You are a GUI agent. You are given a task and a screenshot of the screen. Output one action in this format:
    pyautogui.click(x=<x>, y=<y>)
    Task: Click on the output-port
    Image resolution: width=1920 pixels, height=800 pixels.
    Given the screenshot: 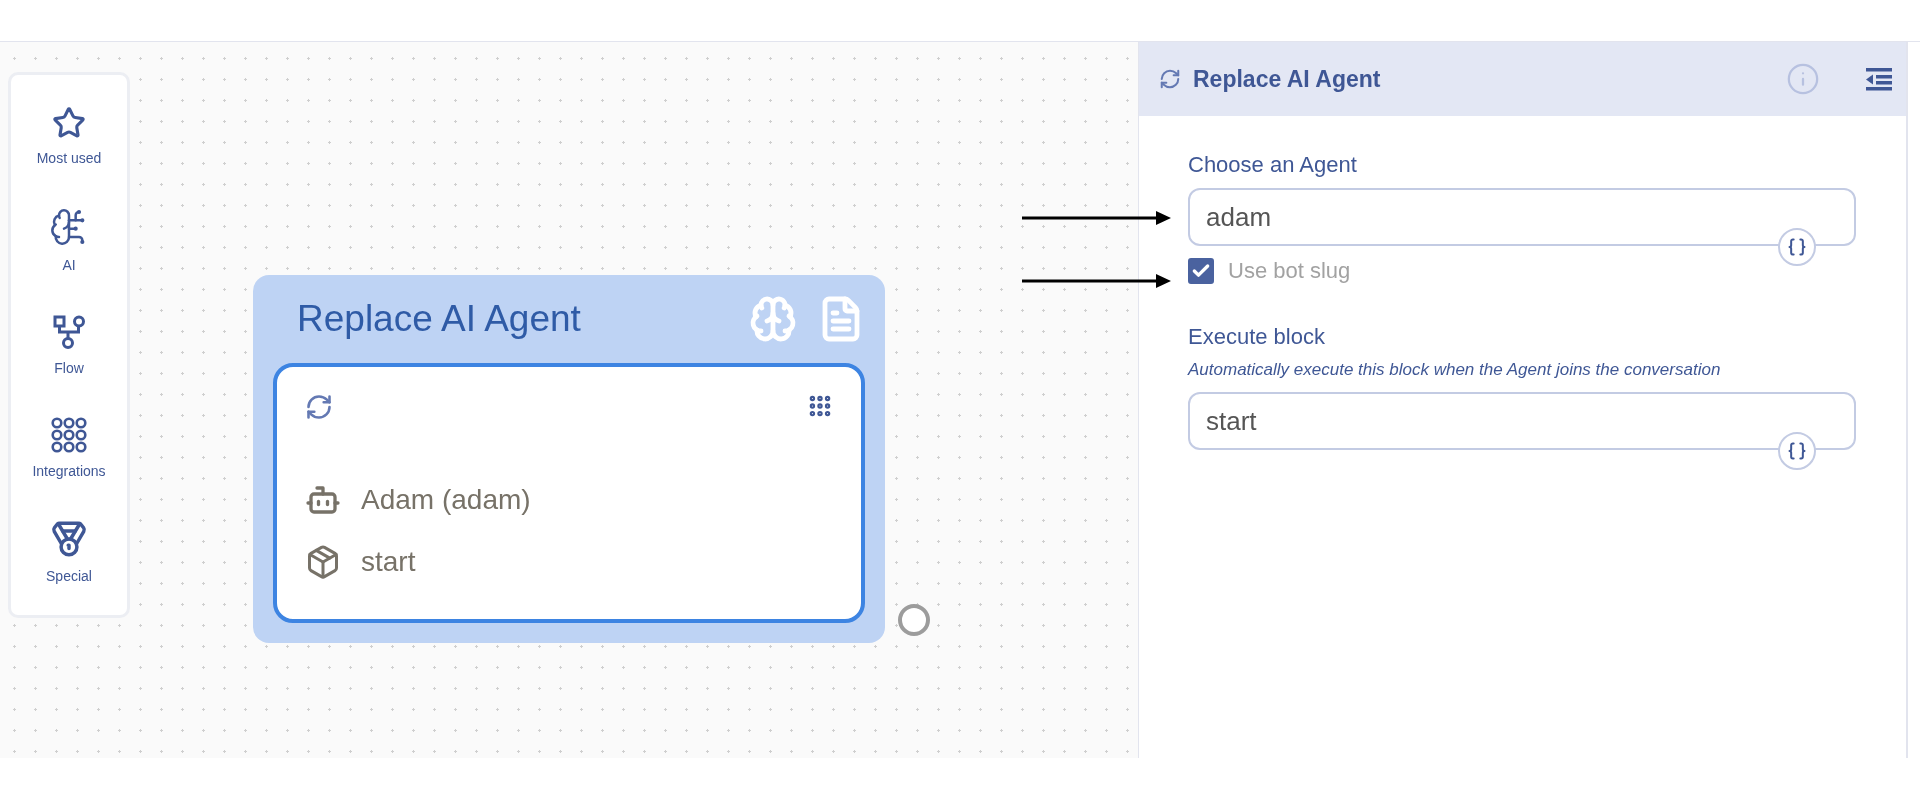 What is the action you would take?
    pyautogui.click(x=914, y=620)
    